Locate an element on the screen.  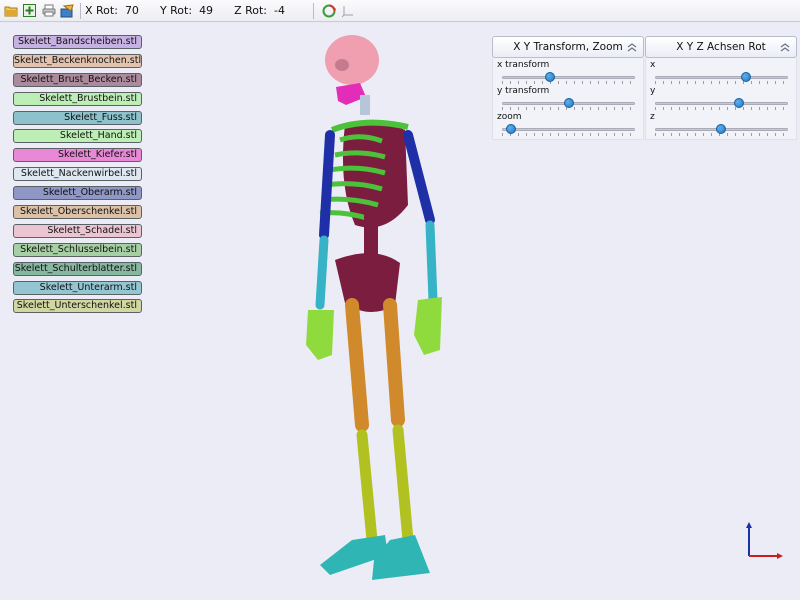
open-folder-icon is located at coordinates (10, 10).